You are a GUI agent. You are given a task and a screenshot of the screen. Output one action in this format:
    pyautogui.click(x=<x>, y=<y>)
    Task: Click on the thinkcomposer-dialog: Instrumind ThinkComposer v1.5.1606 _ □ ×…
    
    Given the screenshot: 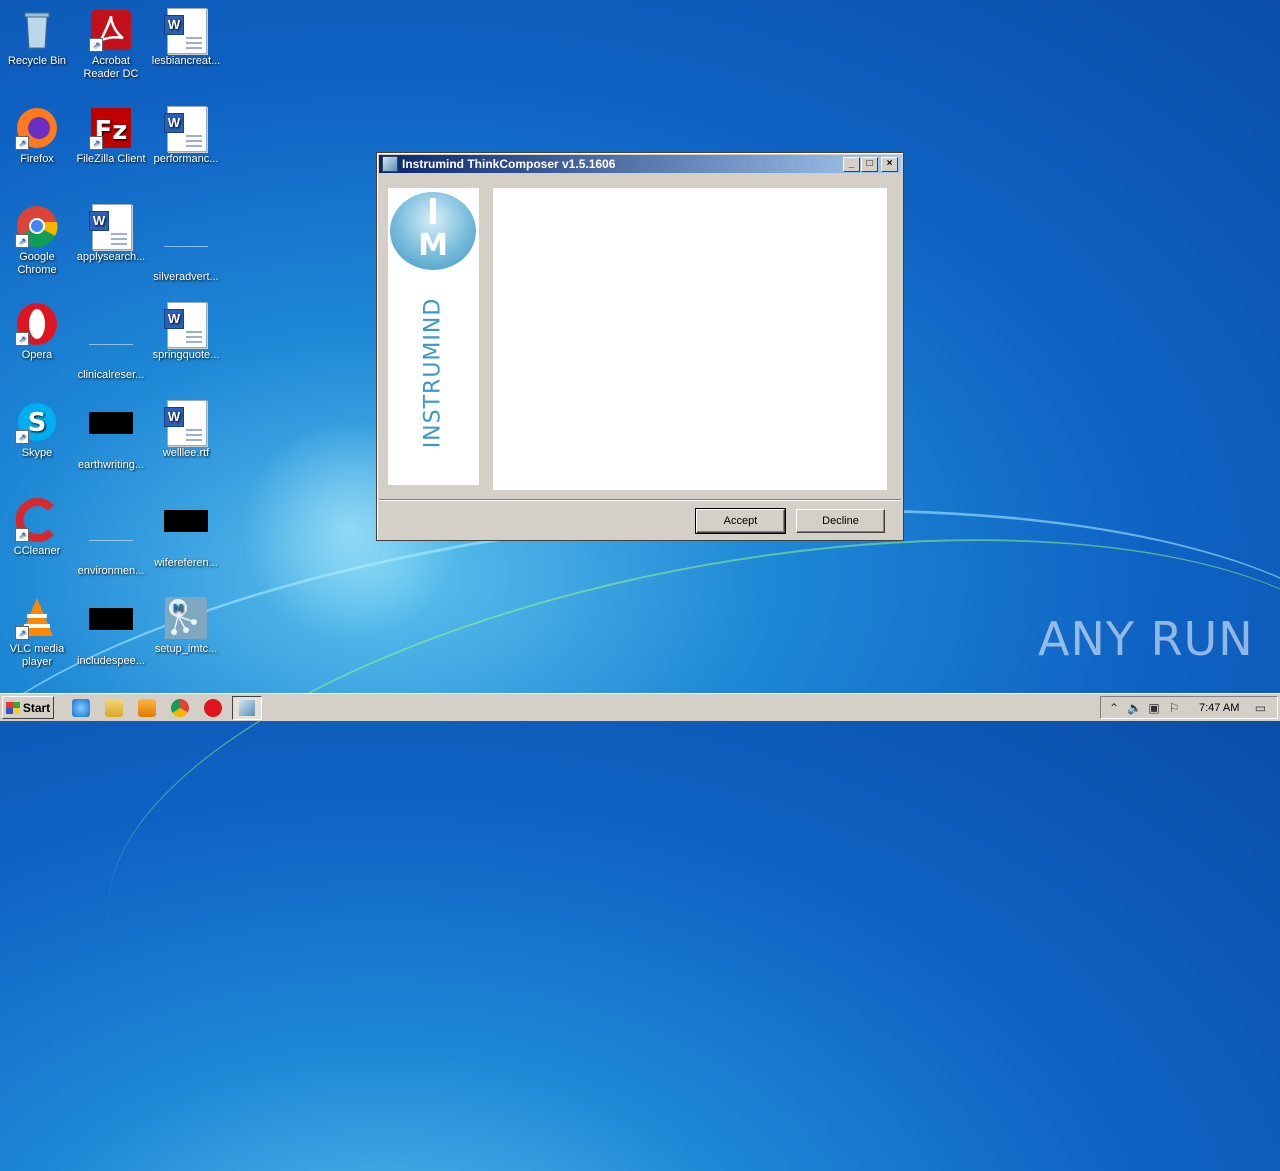 What is the action you would take?
    pyautogui.click(x=640, y=346)
    